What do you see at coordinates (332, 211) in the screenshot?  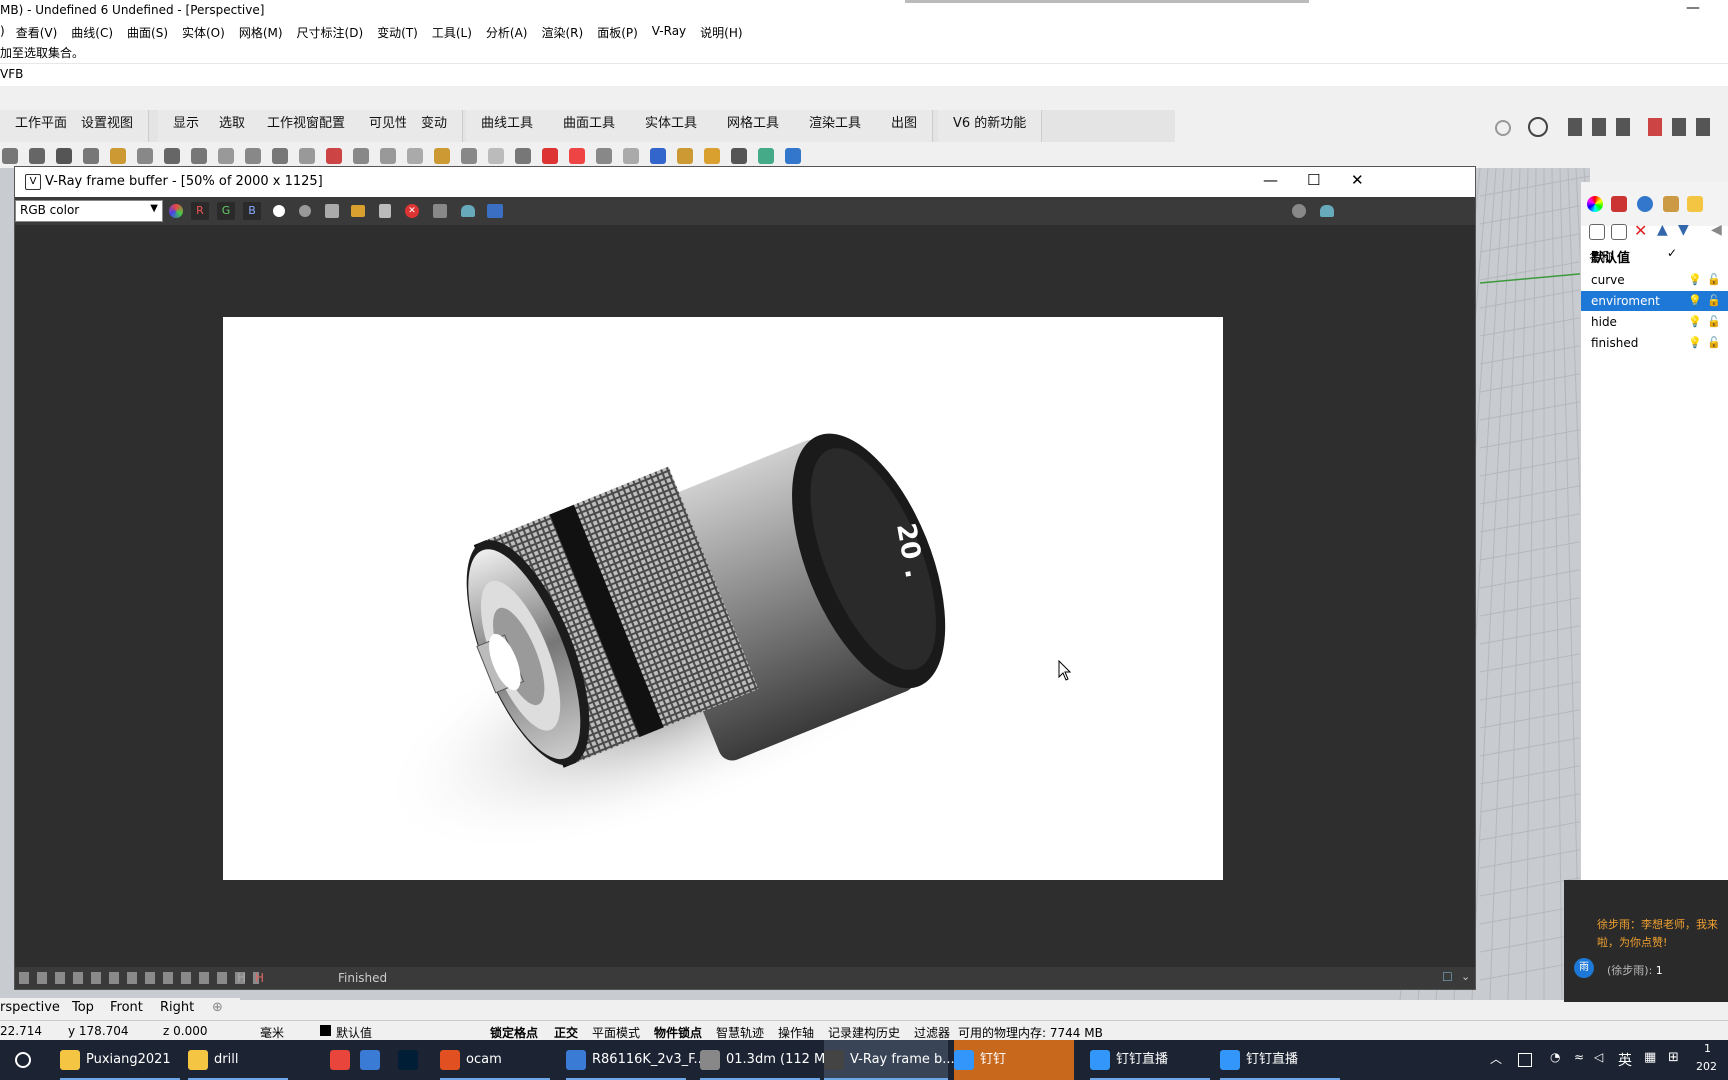 I see `save-icon` at bounding box center [332, 211].